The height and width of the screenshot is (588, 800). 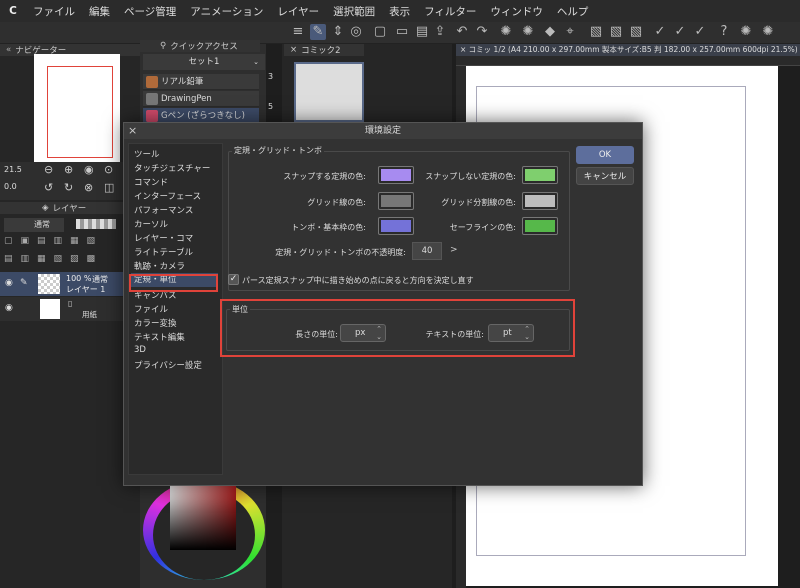 I want to click on length-unit-select: px ⌃ ⌄, so click(x=363, y=333).